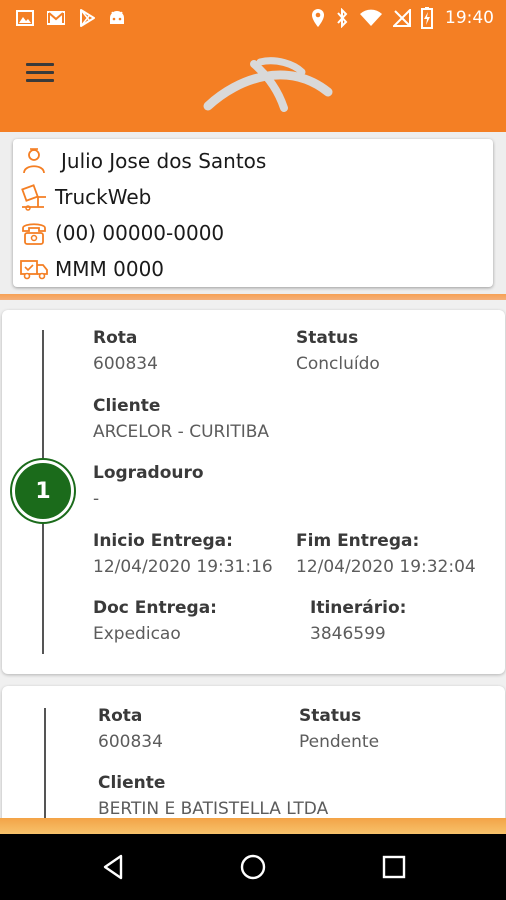 This screenshot has width=506, height=900. Describe the element at coordinates (358, 541) in the screenshot. I see `fim-entrega-label: Fim Entrega:` at that location.